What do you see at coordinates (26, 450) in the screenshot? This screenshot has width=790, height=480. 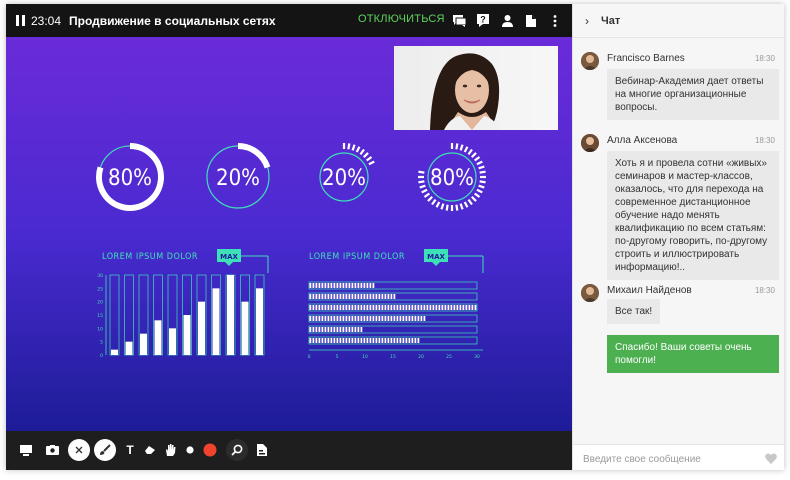 I see `screen-share-icon` at bounding box center [26, 450].